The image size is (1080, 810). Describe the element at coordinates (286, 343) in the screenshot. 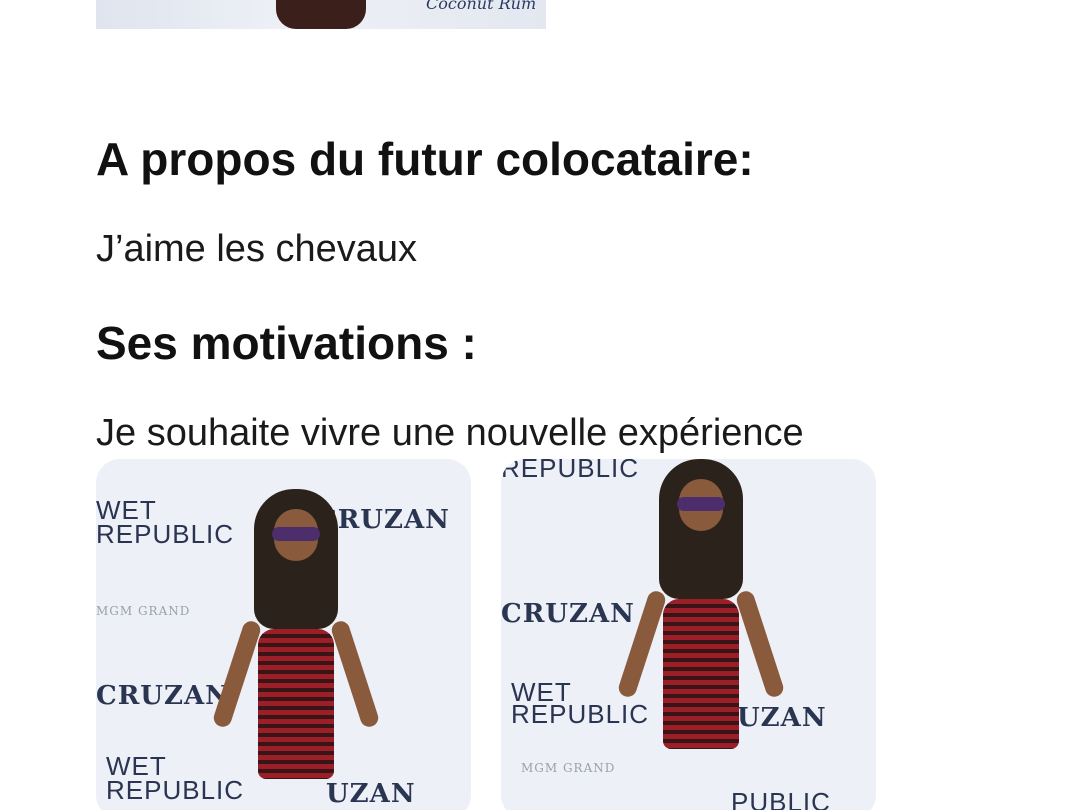

I see `motivations-heading: Ses motivations :` at that location.